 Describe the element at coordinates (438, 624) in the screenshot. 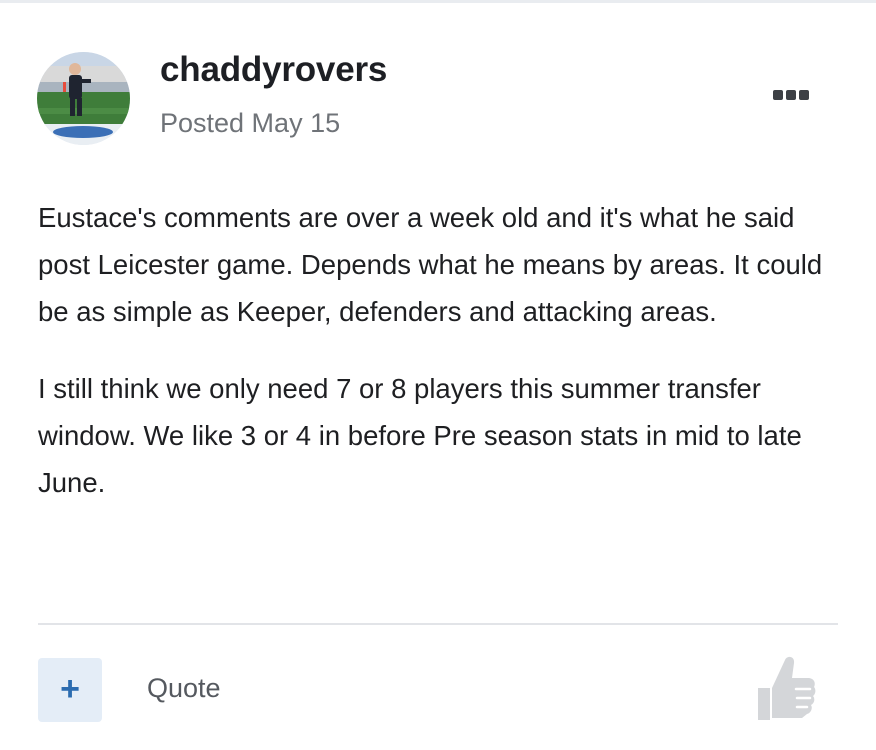

I see `divider` at that location.